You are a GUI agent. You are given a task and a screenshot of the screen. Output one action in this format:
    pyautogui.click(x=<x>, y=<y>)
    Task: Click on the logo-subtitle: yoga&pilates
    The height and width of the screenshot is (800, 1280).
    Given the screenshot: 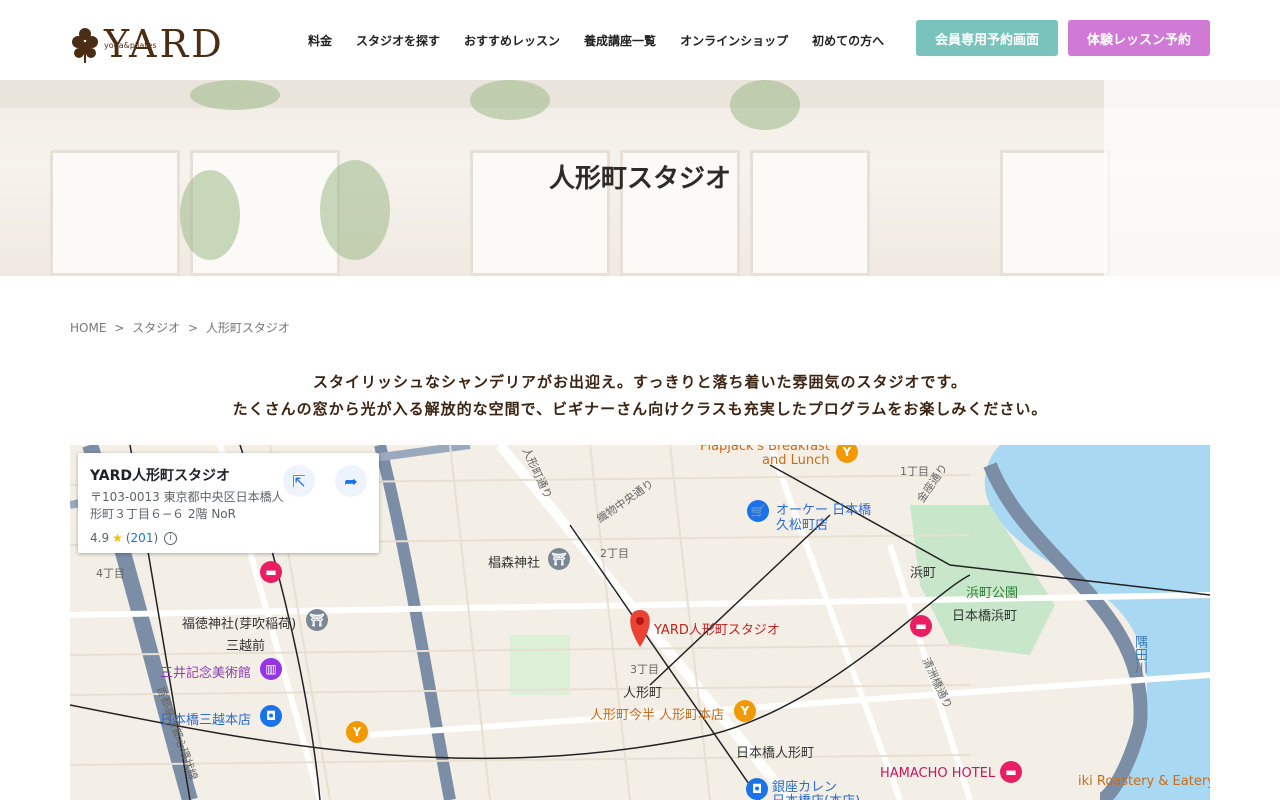 What is the action you would take?
    pyautogui.click(x=130, y=45)
    